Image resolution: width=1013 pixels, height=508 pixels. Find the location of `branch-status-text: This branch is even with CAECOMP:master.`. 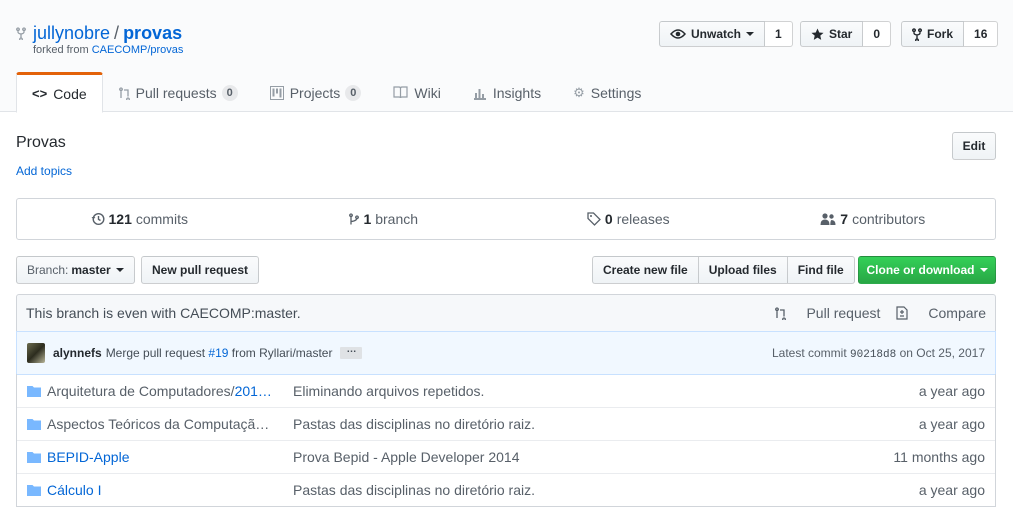

branch-status-text: This branch is even with CAECOMP:master. is located at coordinates (163, 313).